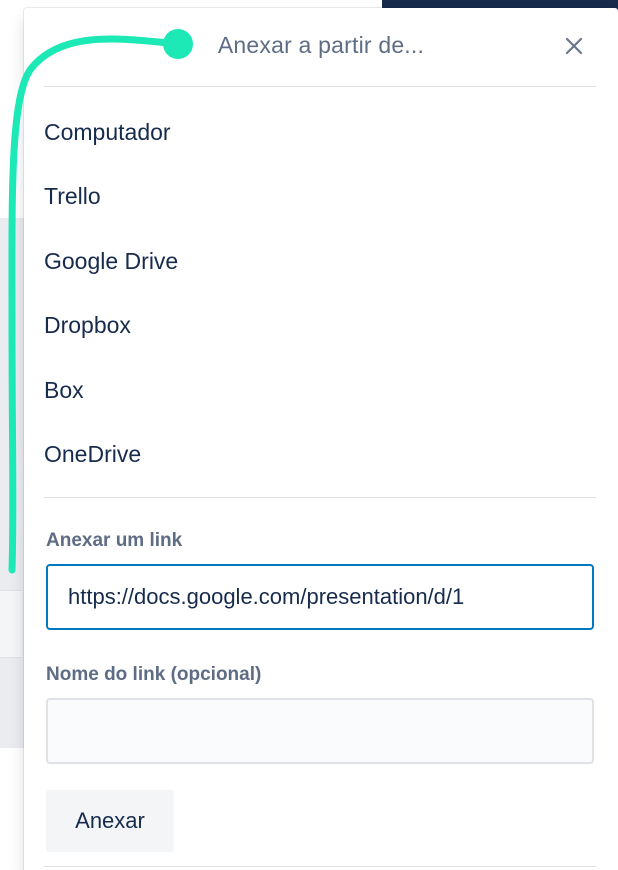 The height and width of the screenshot is (870, 618). Describe the element at coordinates (320, 197) in the screenshot. I see `source-trello: Trello` at that location.